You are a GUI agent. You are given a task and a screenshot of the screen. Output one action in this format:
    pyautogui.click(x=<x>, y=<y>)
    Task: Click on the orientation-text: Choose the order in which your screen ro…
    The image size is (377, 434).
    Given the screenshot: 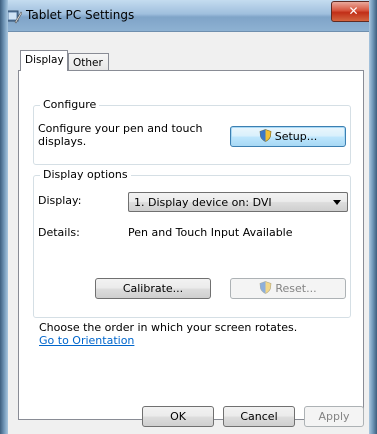 What is the action you would take?
    pyautogui.click(x=168, y=327)
    